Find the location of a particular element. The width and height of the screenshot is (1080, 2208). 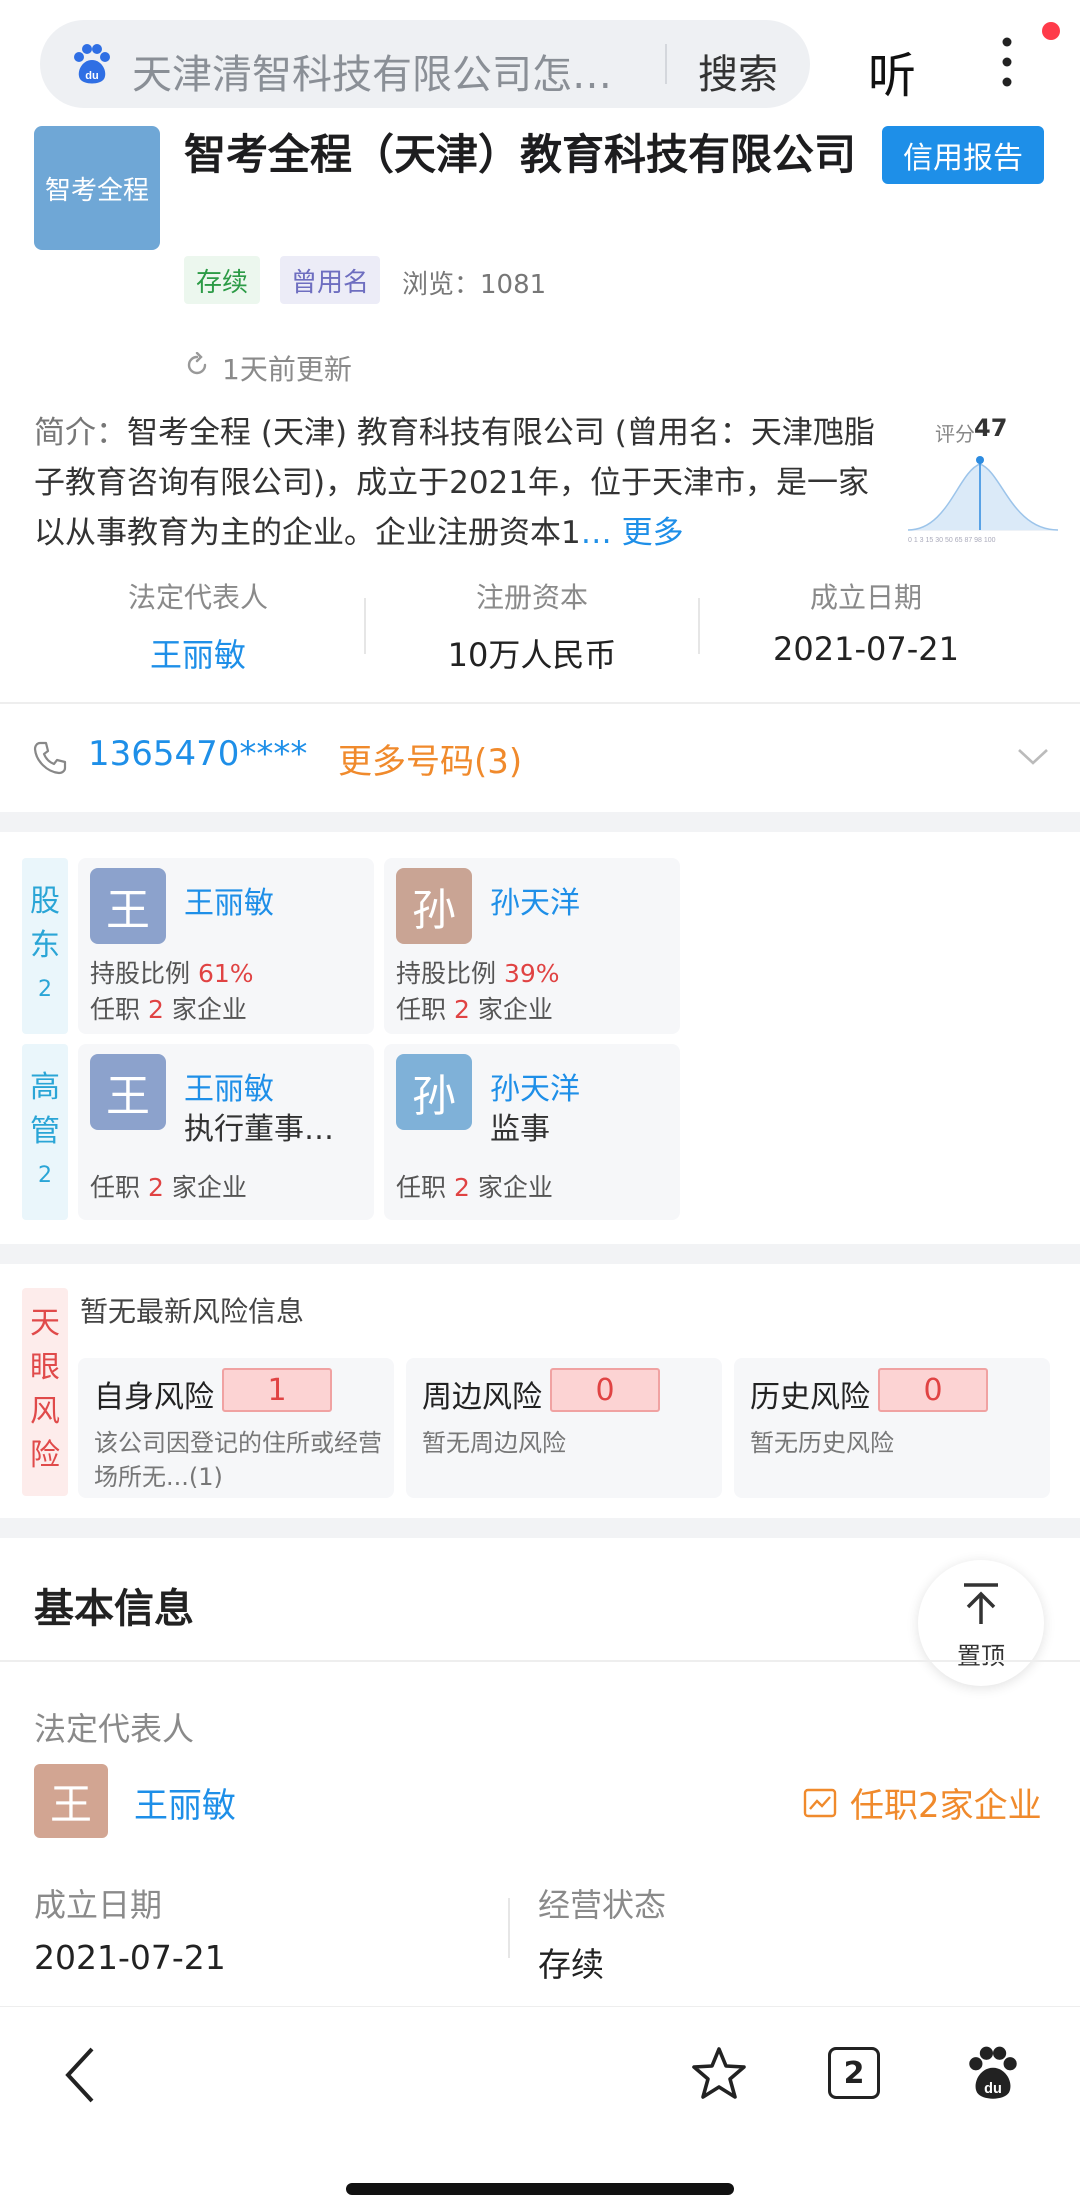

updated-time: 1天前更新 is located at coordinates (287, 369).